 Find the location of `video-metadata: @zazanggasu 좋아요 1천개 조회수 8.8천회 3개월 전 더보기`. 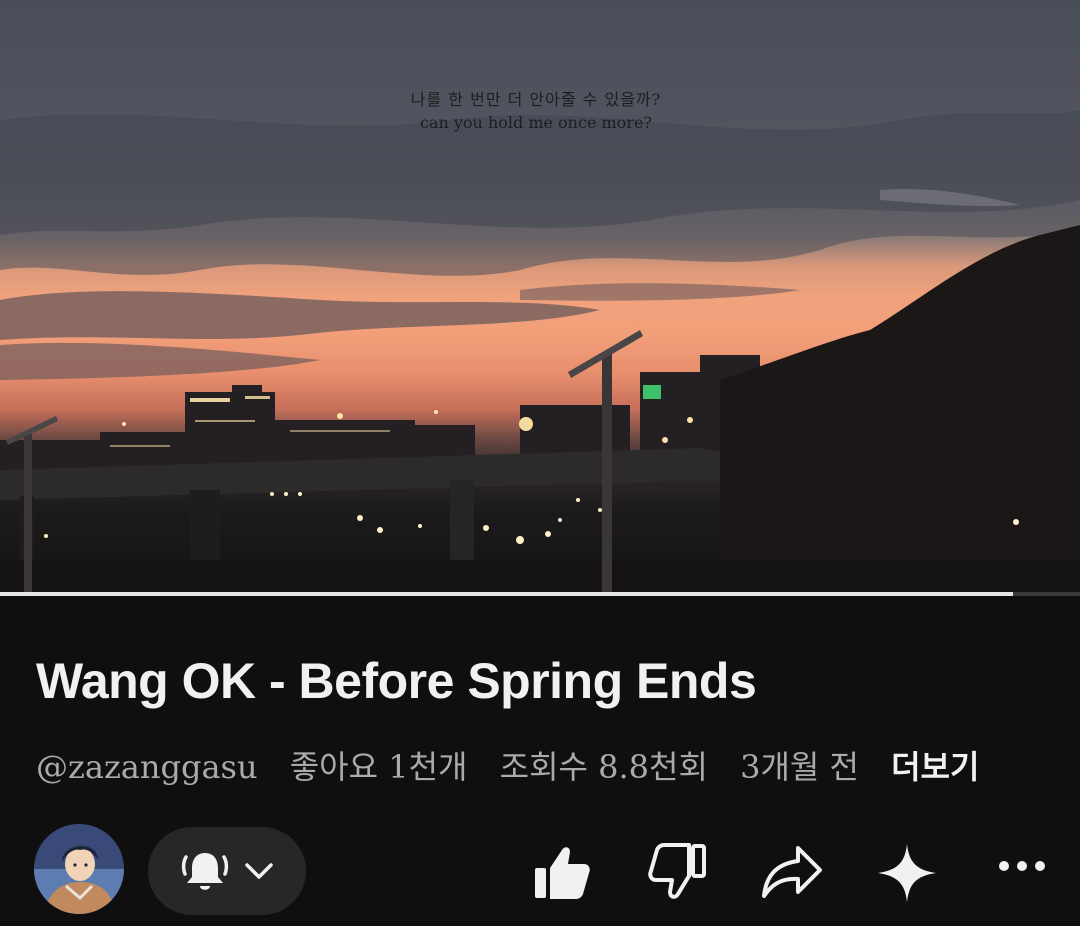

video-metadata: @zazanggasu 좋아요 1천개 조회수 8.8천회 3개월 전 더보기 is located at coordinates (518, 765).